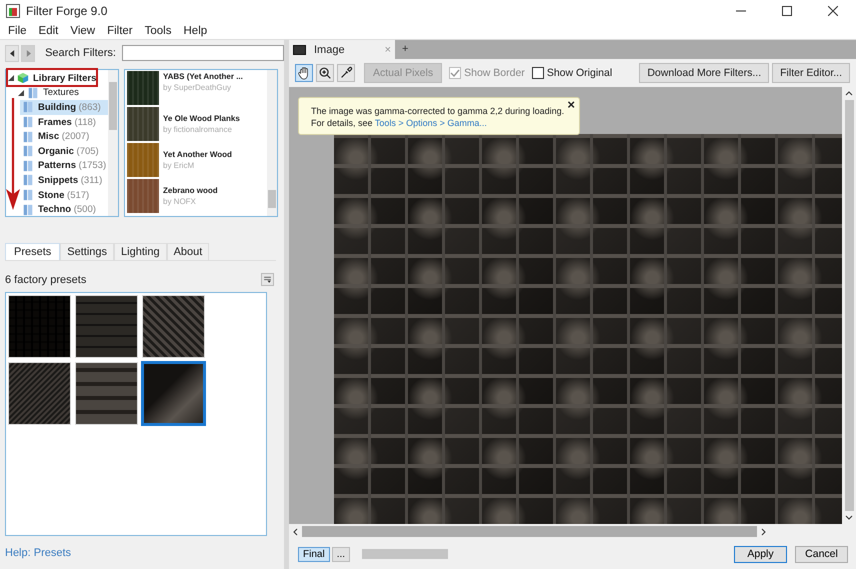 The image size is (856, 569). What do you see at coordinates (198, 129) in the screenshot?
I see `filter-author: by fictionalromance` at bounding box center [198, 129].